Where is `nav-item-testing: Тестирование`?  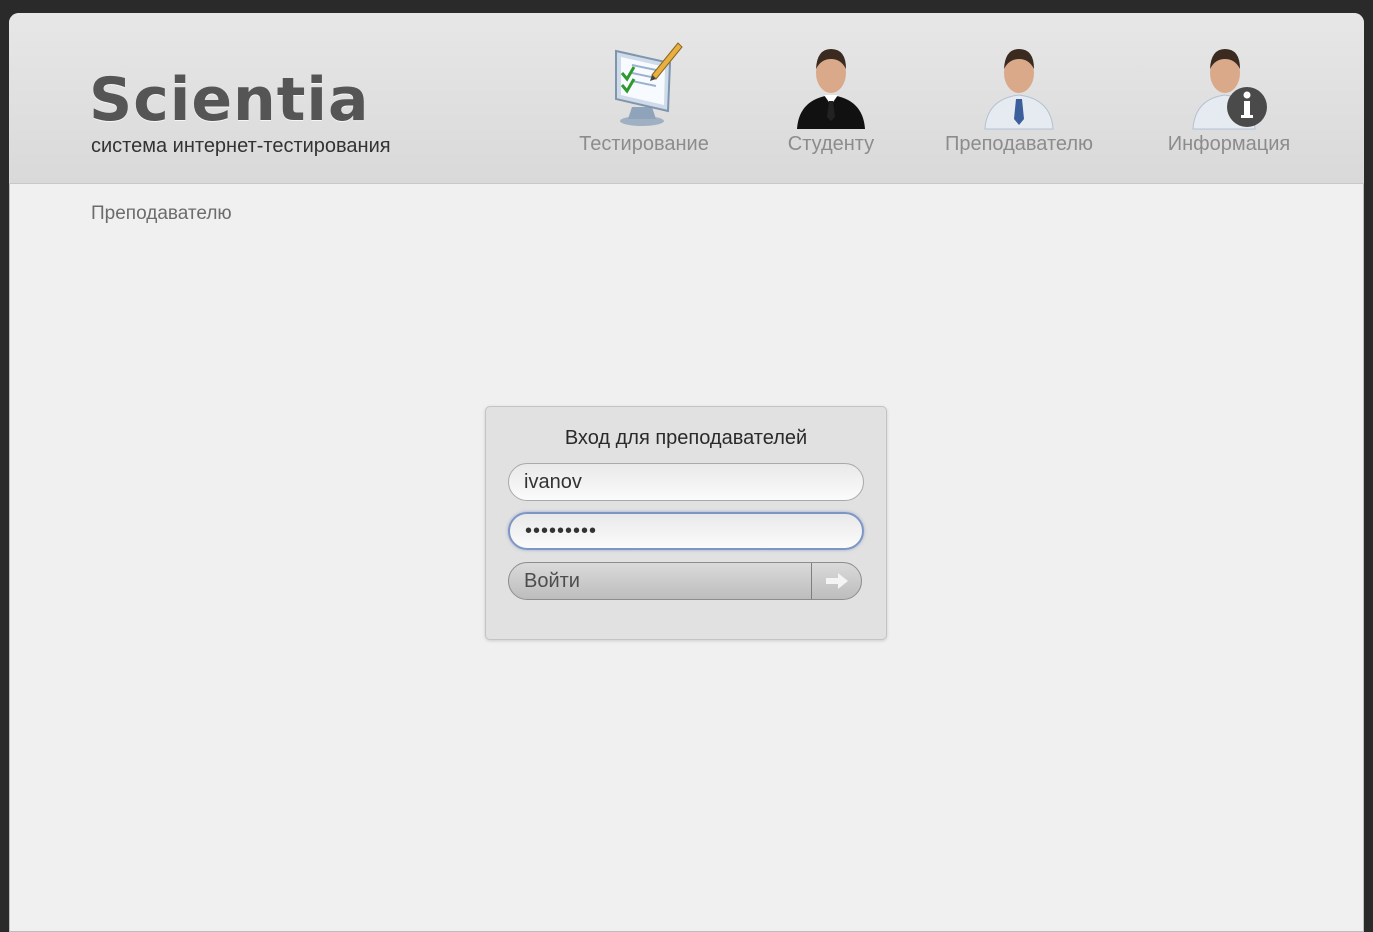
nav-item-testing: Тестирование is located at coordinates (644, 103).